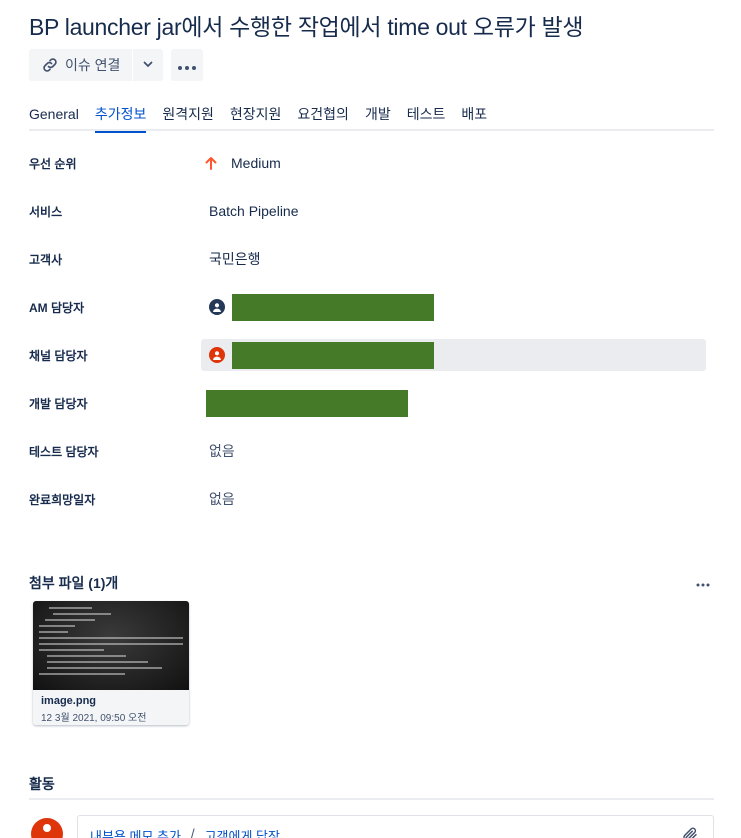 The height and width of the screenshot is (838, 741). I want to click on field-am-owner: AM 담당자, so click(371, 307).